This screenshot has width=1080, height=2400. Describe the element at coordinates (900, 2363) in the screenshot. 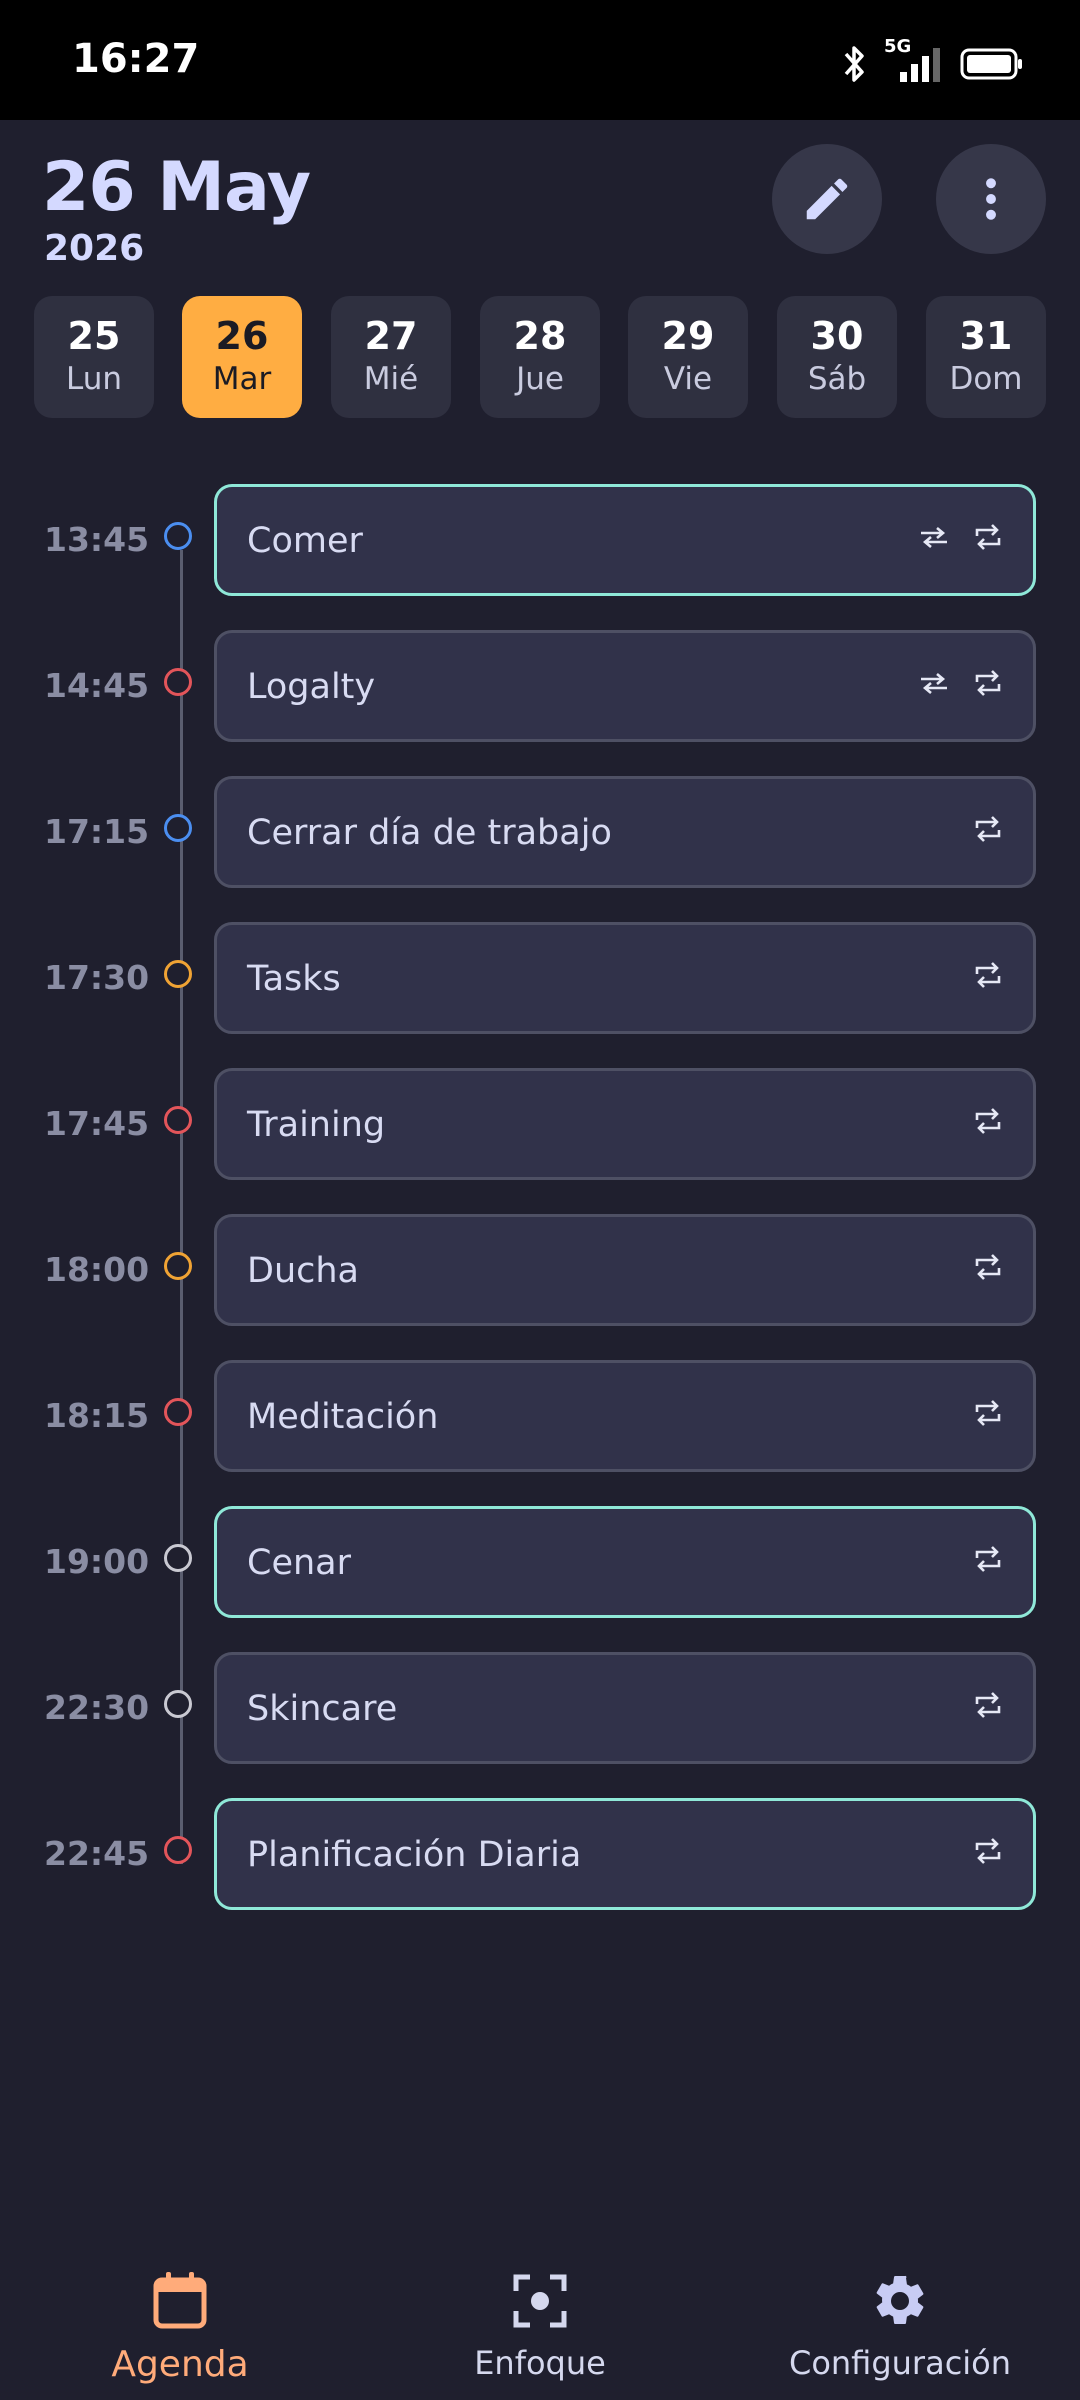

I see `nav-label: Configuración` at that location.